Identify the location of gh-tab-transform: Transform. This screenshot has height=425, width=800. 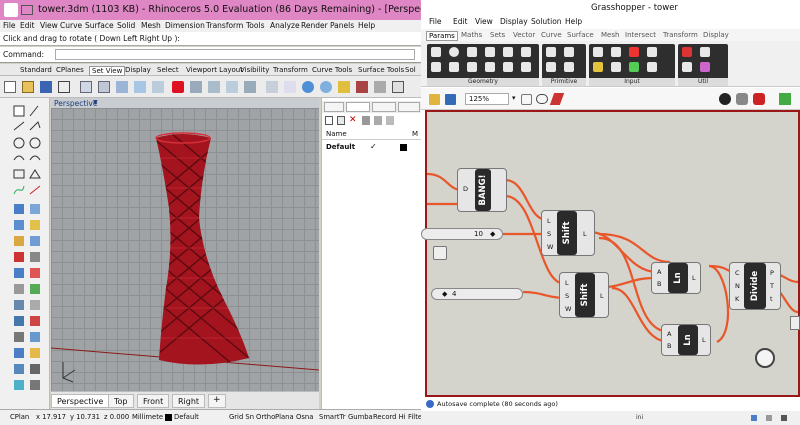
(680, 35).